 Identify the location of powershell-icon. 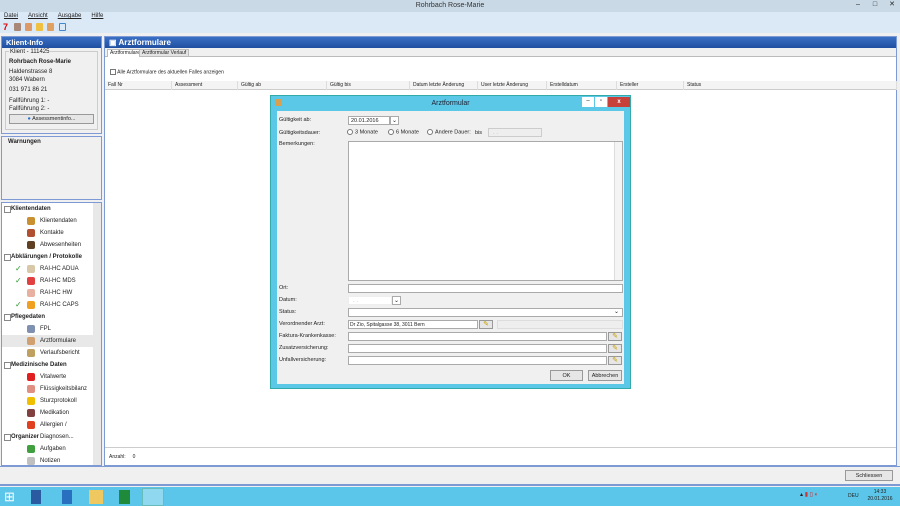
(67, 497).